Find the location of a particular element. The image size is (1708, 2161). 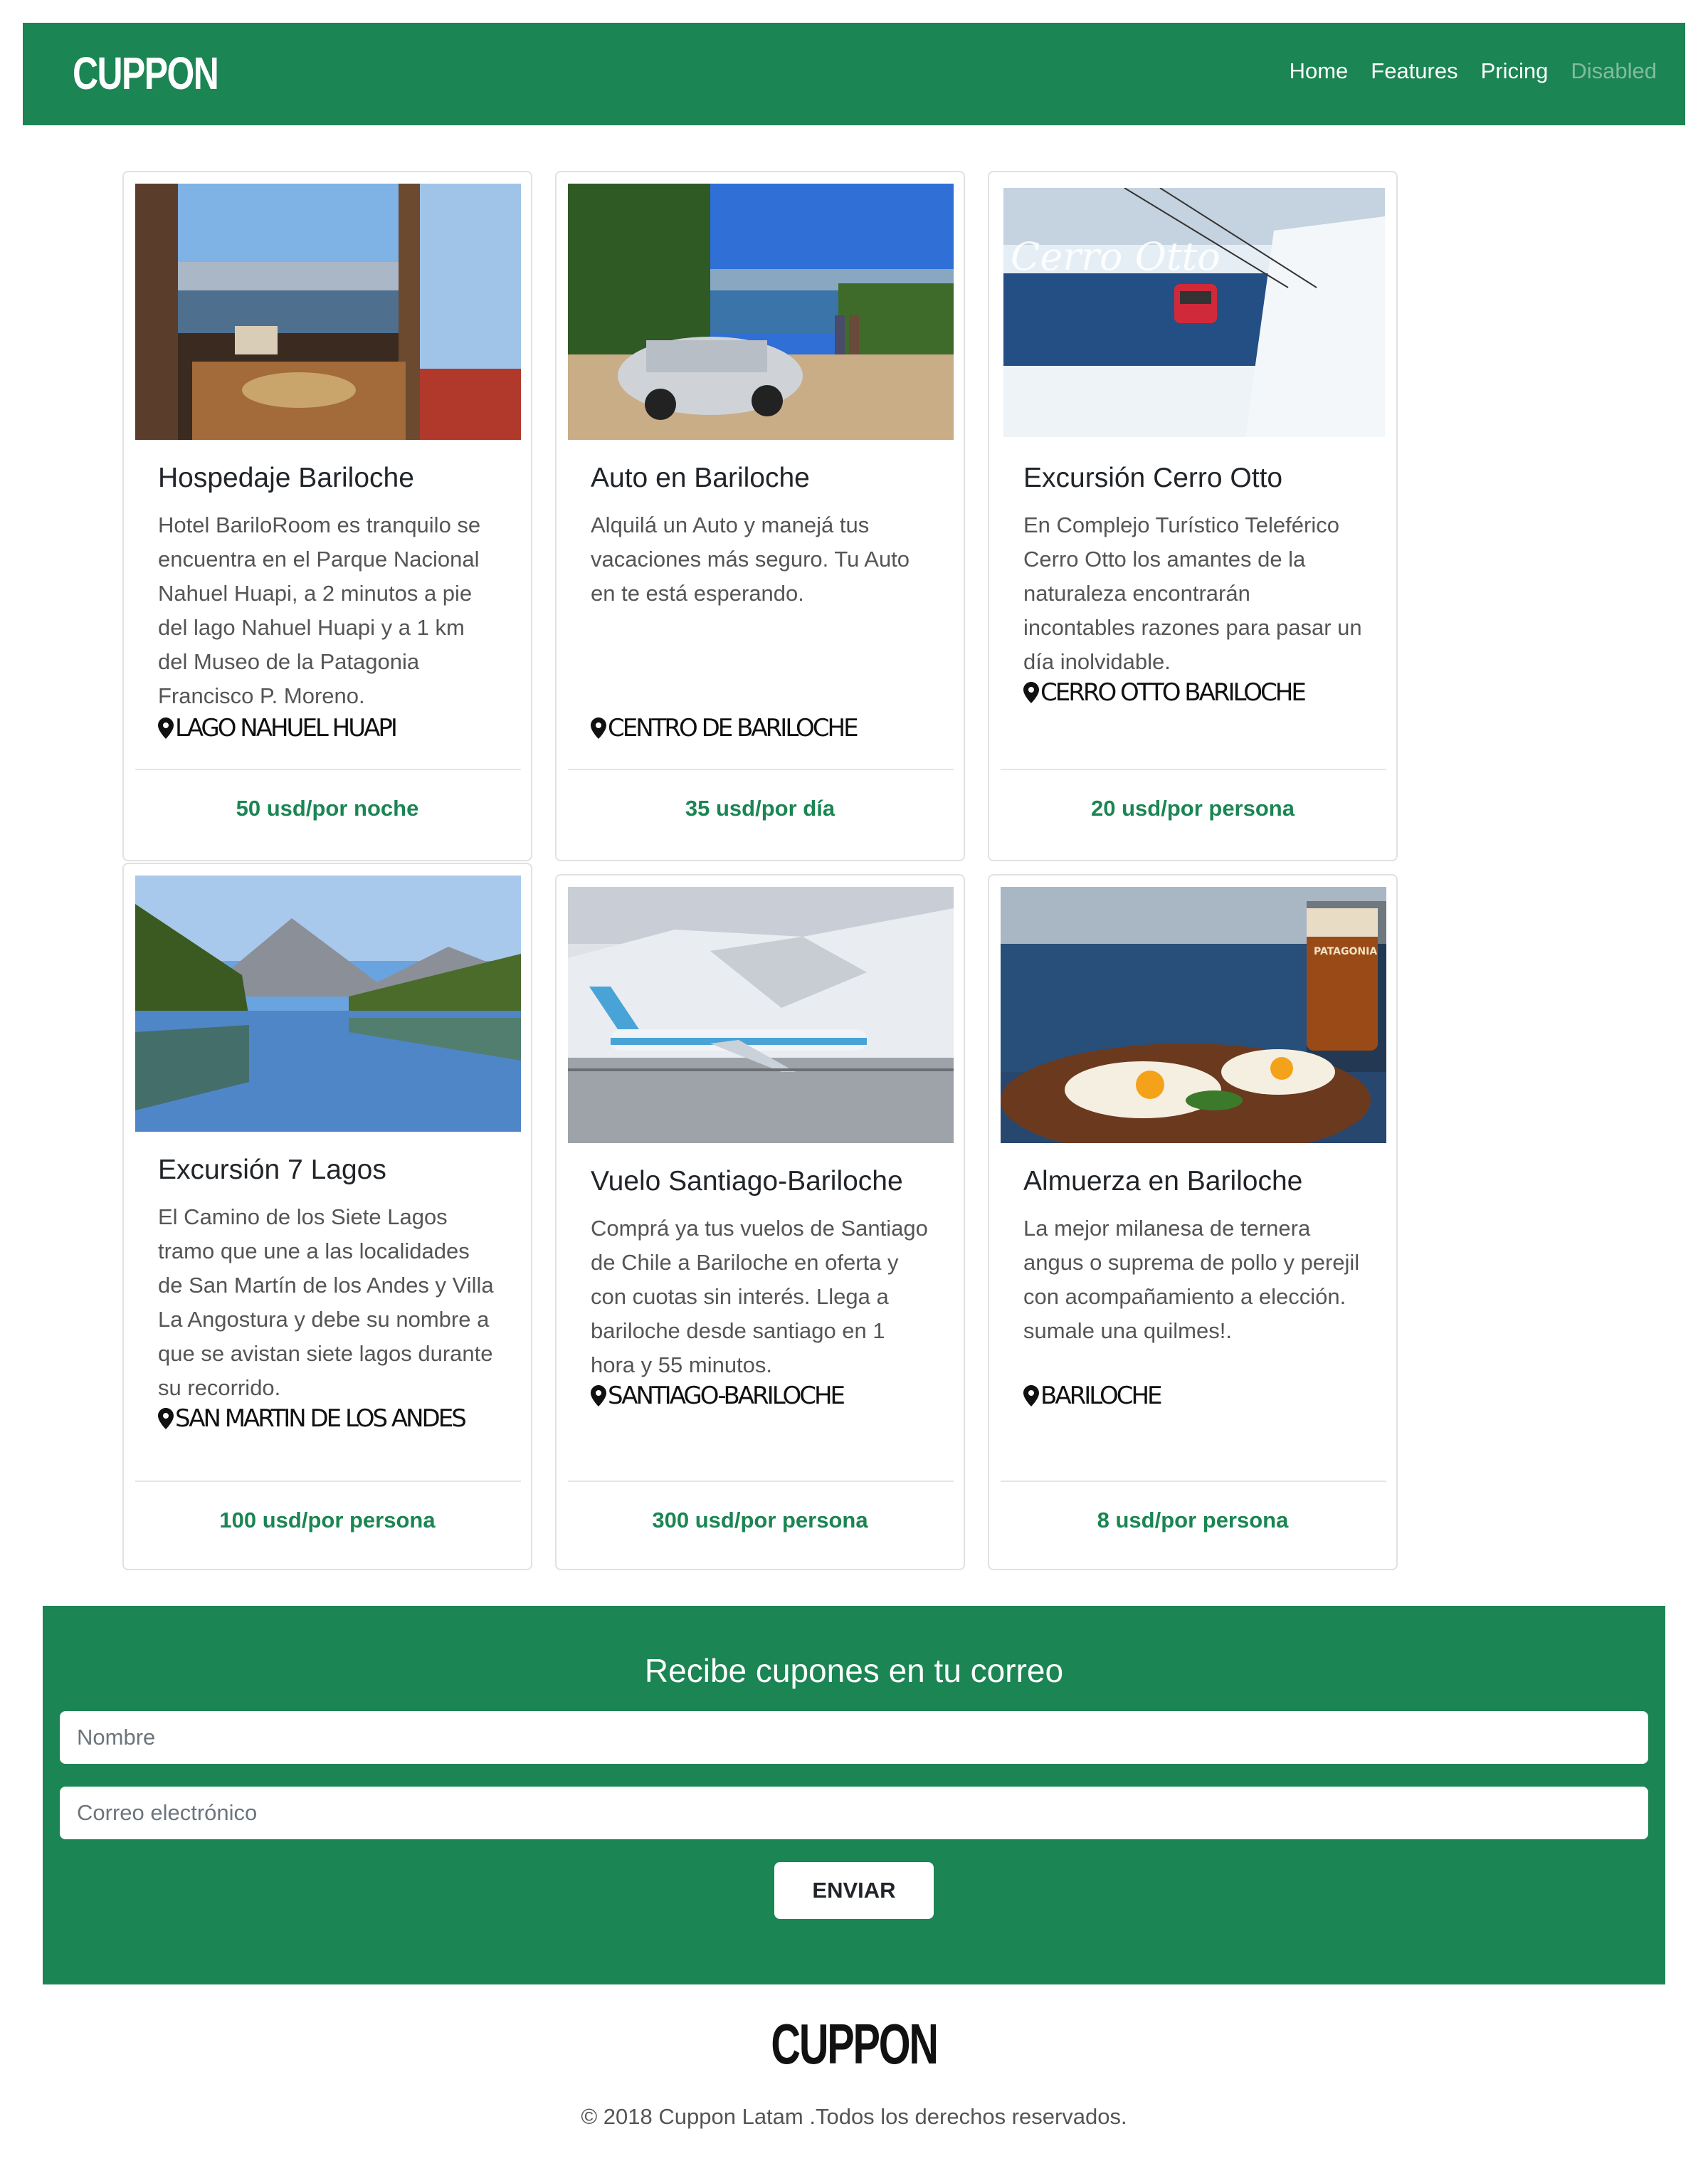

nav-link-home: Home is located at coordinates (1319, 71).